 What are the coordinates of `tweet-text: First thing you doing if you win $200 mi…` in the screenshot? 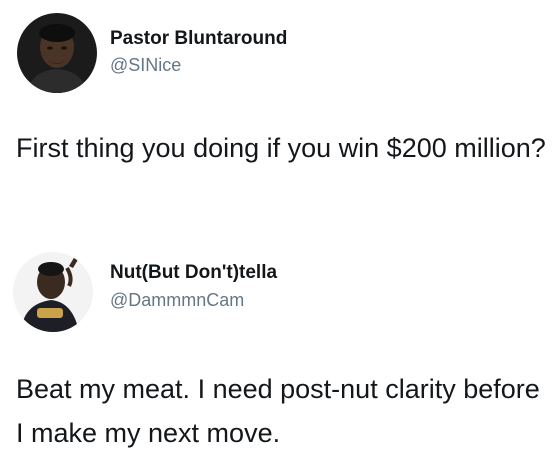 It's located at (281, 148).